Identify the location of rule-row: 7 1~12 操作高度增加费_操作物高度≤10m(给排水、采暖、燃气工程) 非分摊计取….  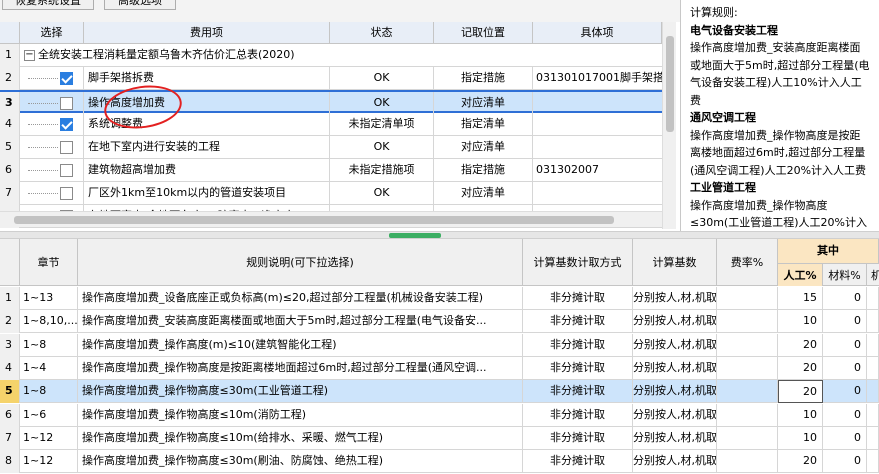
(439, 438).